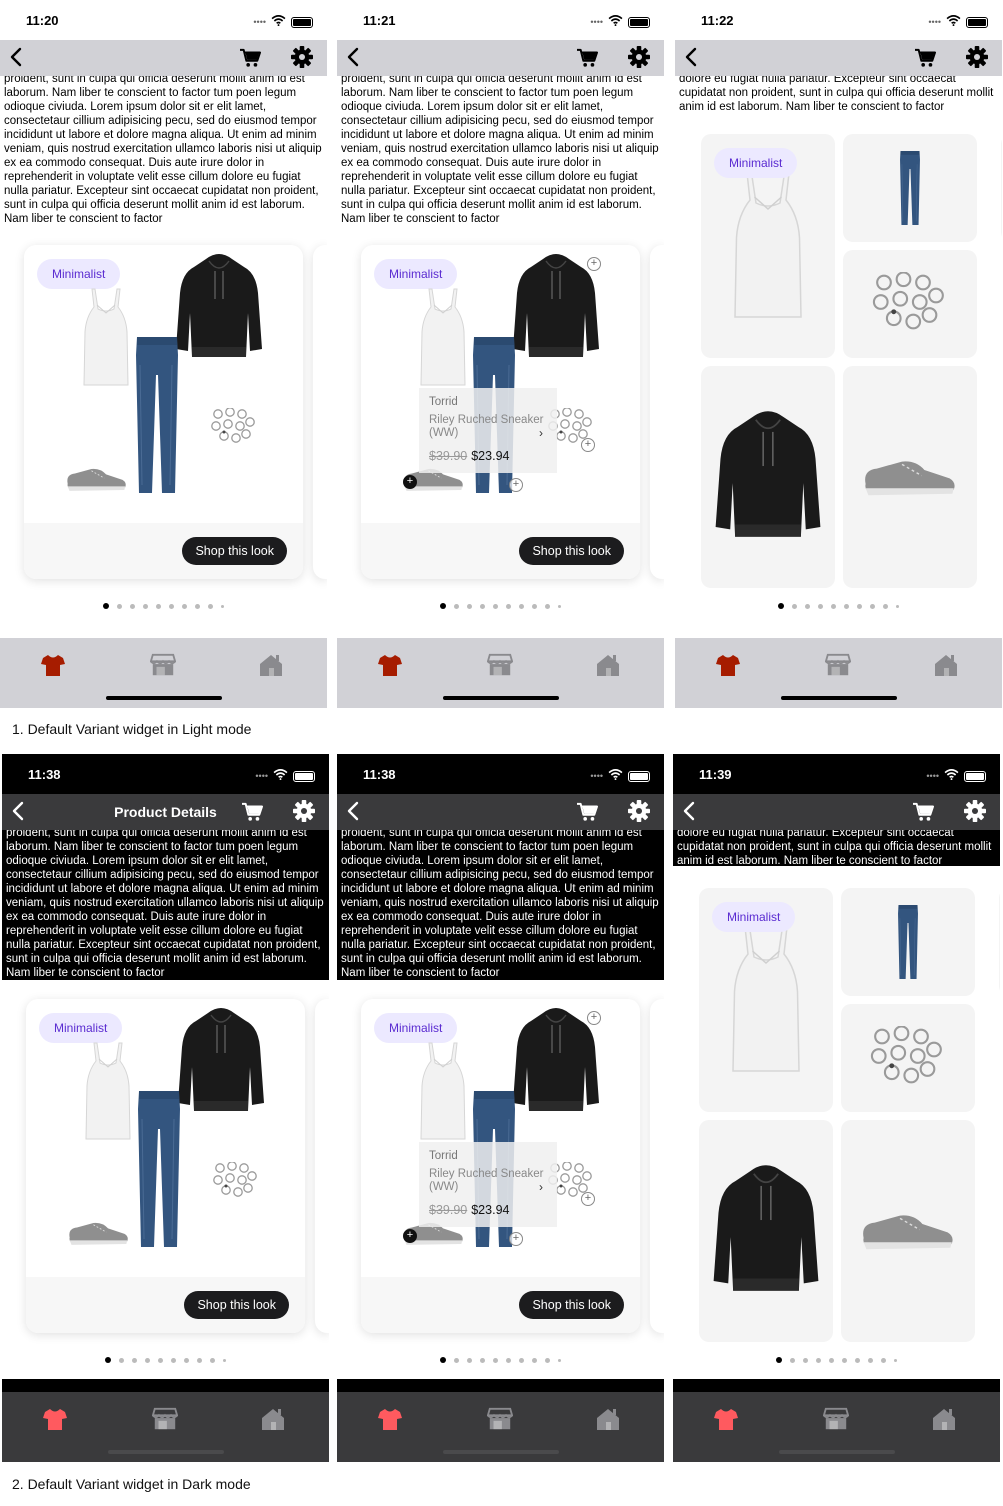  What do you see at coordinates (541, 1187) in the screenshot?
I see `chevron-right-icon: ›` at bounding box center [541, 1187].